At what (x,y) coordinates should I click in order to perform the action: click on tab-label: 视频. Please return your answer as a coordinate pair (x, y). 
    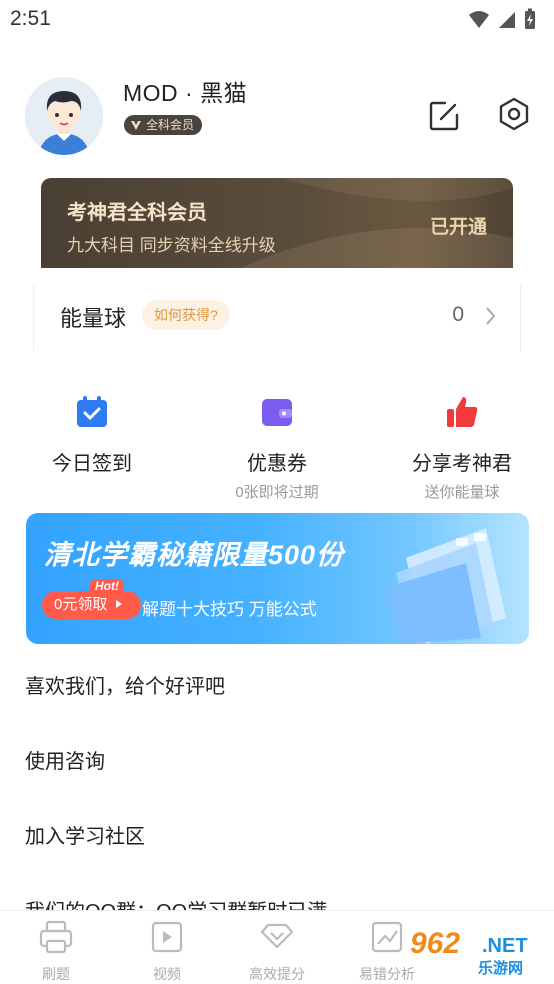
    Looking at the image, I should click on (167, 974).